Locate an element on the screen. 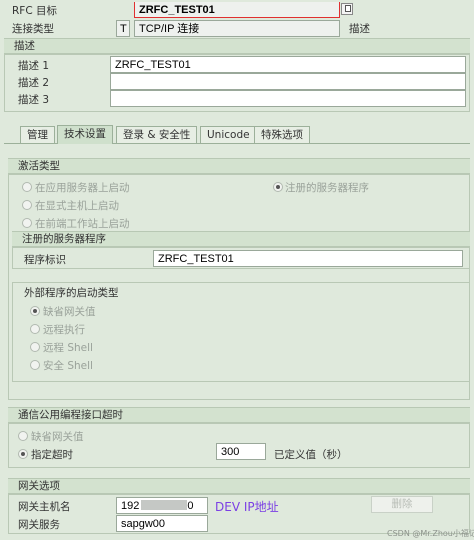  radio-registered-program is located at coordinates (278, 187).